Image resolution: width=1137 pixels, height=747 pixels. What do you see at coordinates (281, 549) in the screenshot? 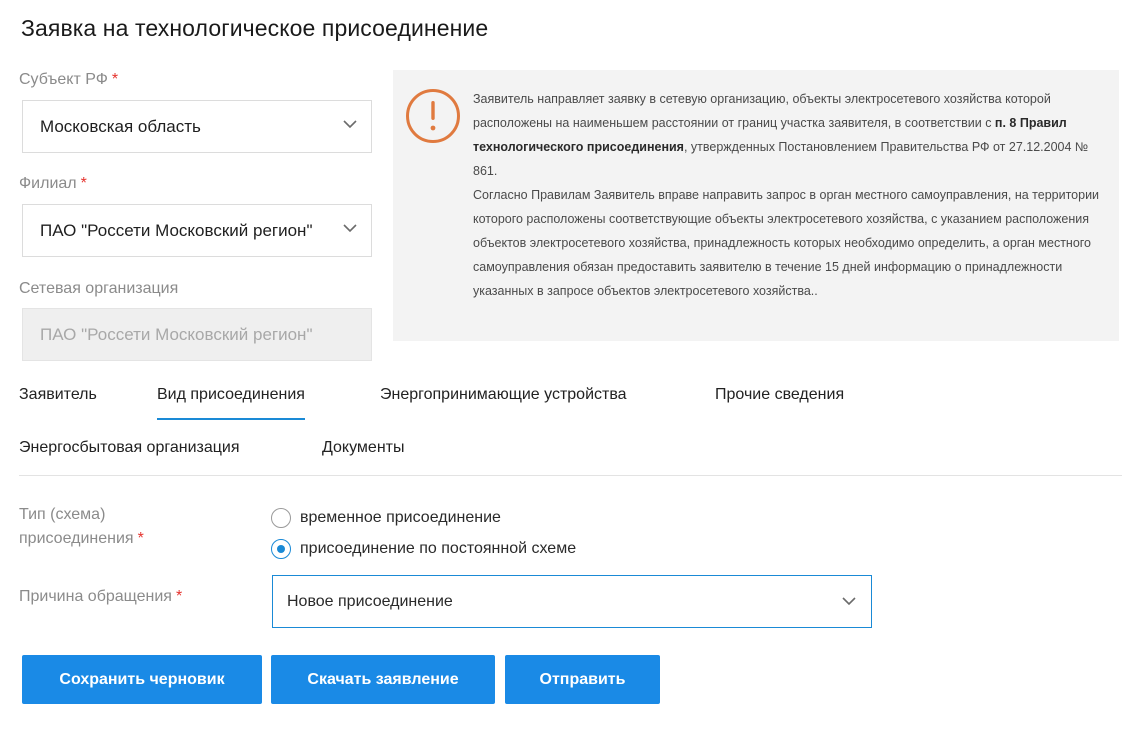
I see `radio-button-selected` at bounding box center [281, 549].